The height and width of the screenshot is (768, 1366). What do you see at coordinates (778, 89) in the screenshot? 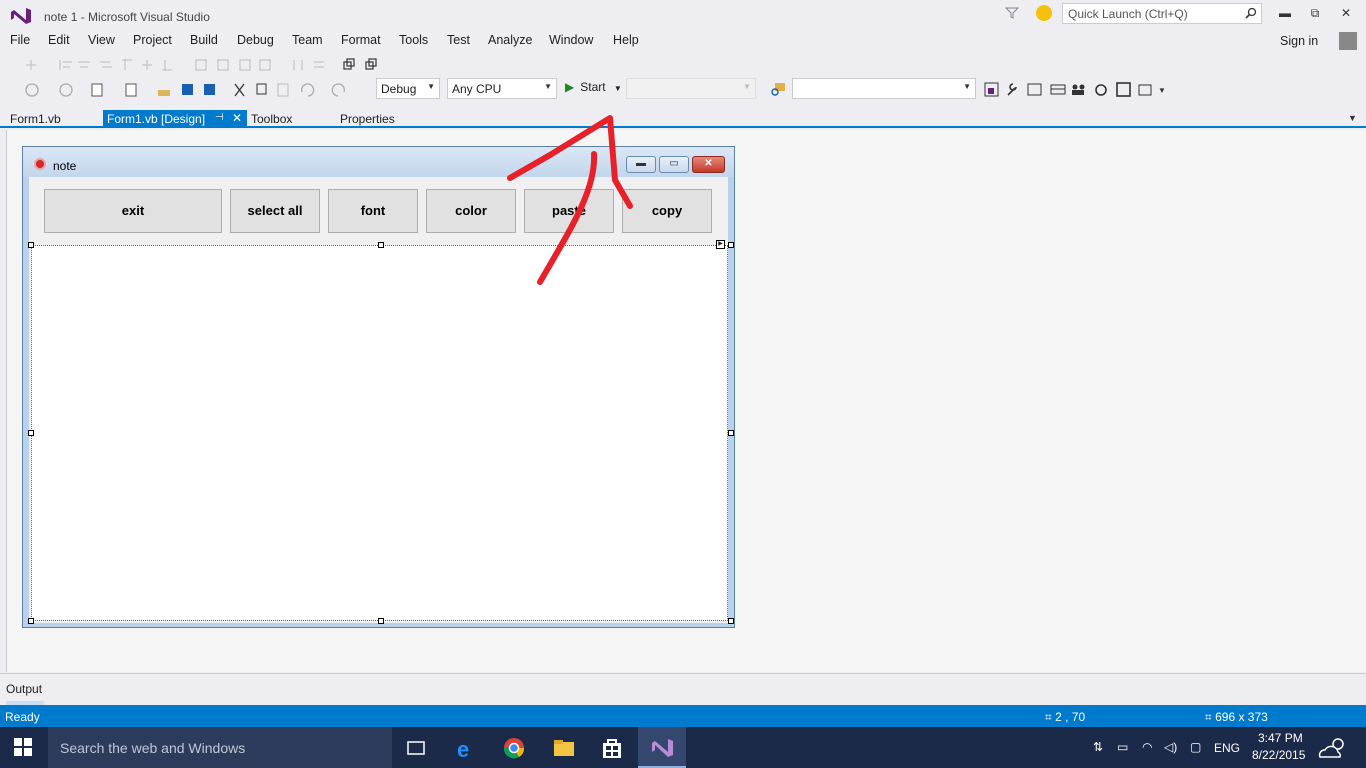
I see `find-in-files-icon` at bounding box center [778, 89].